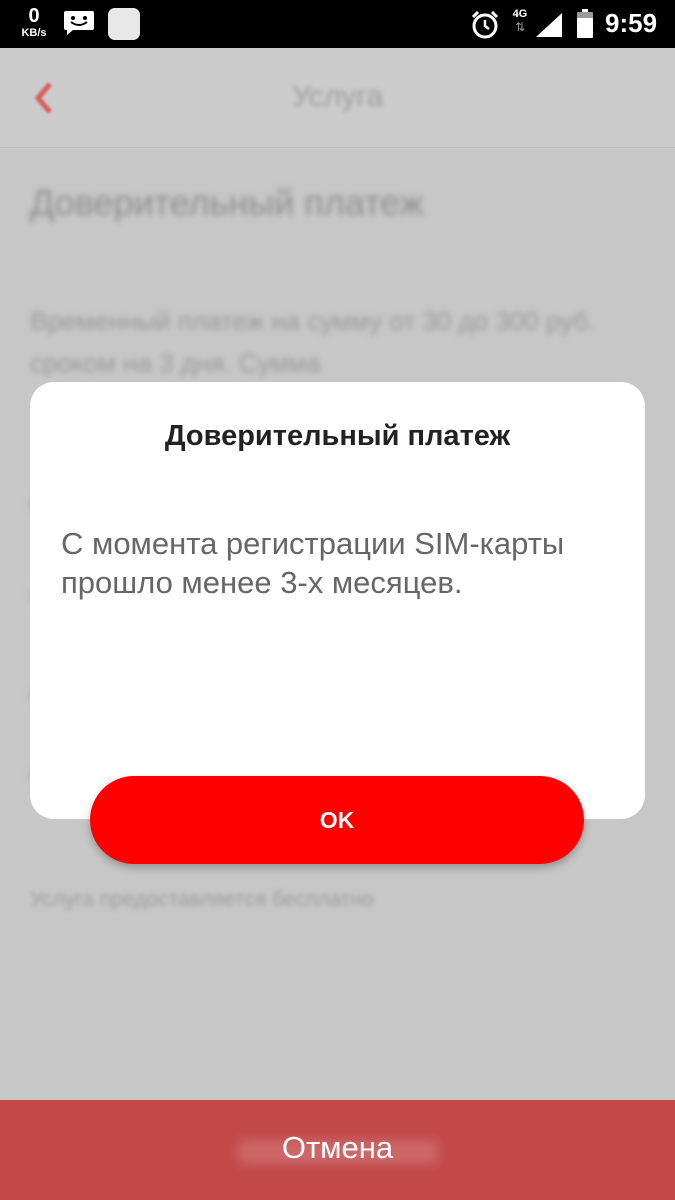  What do you see at coordinates (34, 16) in the screenshot?
I see `network-speed-value: 0` at bounding box center [34, 16].